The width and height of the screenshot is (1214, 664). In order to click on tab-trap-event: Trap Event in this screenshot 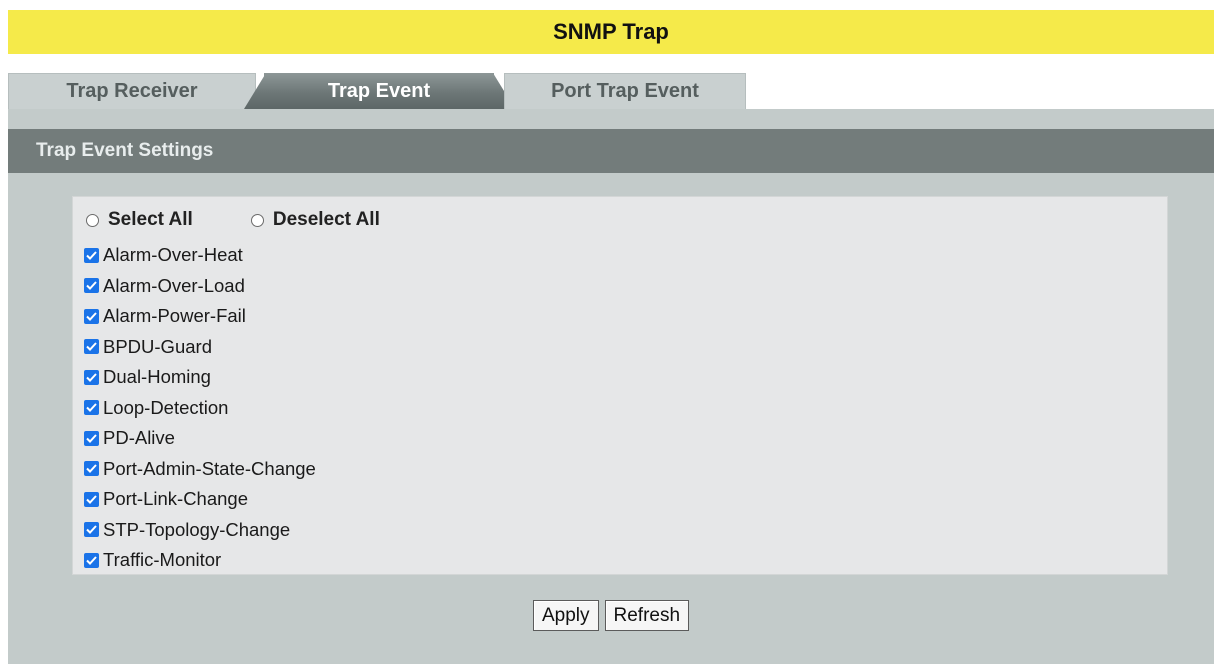, I will do `click(379, 91)`.